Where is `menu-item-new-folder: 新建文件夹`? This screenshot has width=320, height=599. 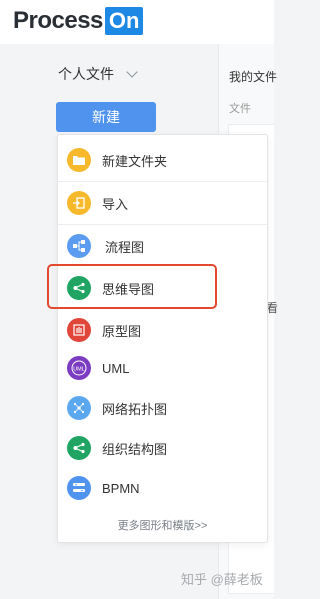 menu-item-new-folder: 新建文件夹 is located at coordinates (162, 160).